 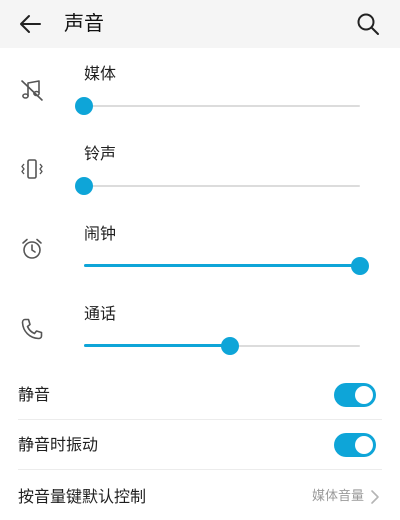 What do you see at coordinates (100, 233) in the screenshot?
I see `volume-label-alarm: 闹钟` at bounding box center [100, 233].